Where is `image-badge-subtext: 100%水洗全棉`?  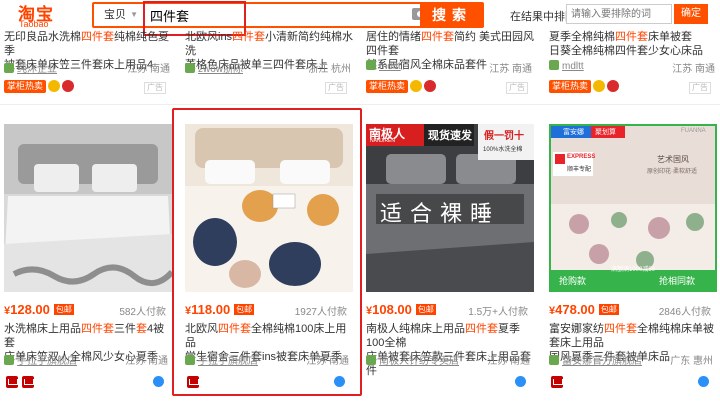 image-badge-subtext: 100%水洗全棉 is located at coordinates (503, 150).